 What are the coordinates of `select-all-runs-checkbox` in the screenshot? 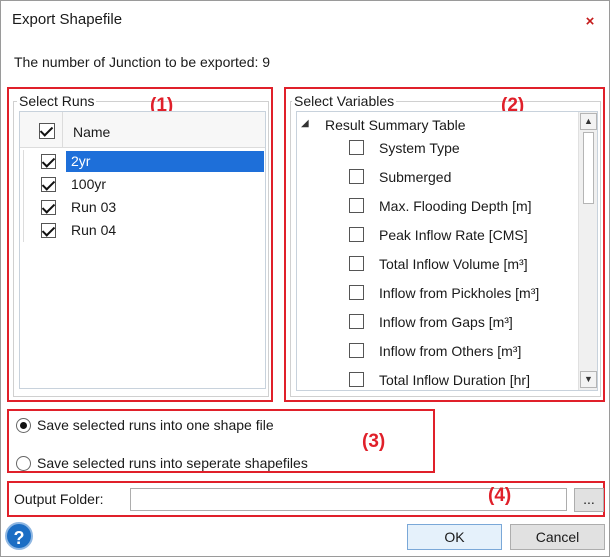 It's located at (47, 131).